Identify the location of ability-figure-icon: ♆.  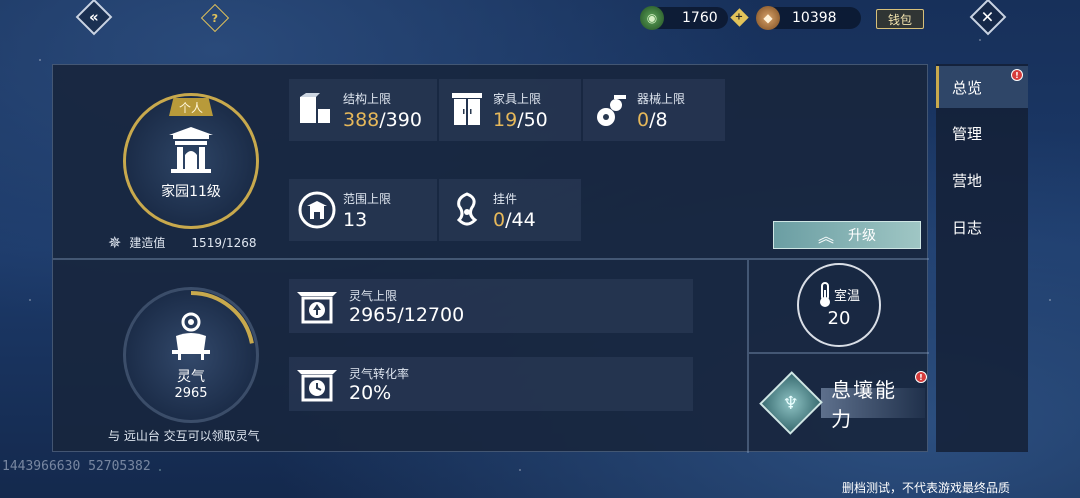
(791, 403).